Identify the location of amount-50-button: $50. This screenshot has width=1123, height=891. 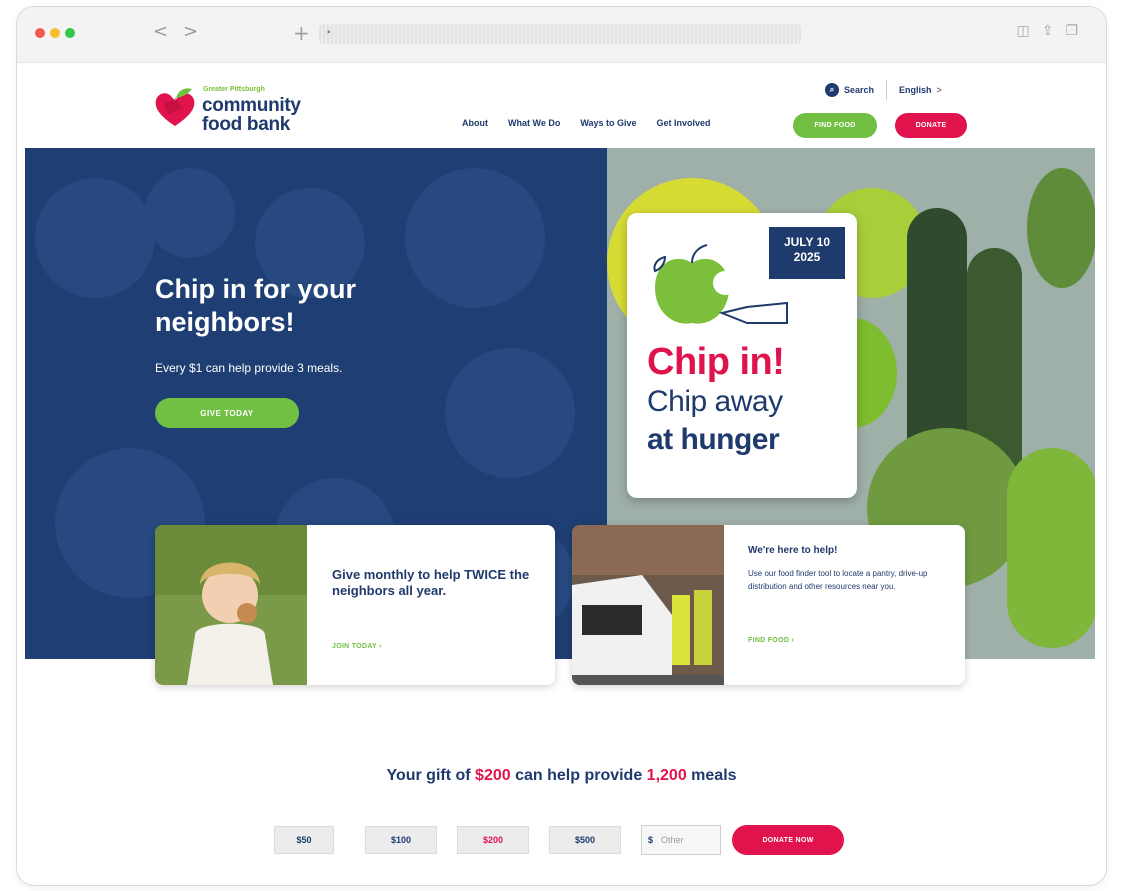
(304, 840).